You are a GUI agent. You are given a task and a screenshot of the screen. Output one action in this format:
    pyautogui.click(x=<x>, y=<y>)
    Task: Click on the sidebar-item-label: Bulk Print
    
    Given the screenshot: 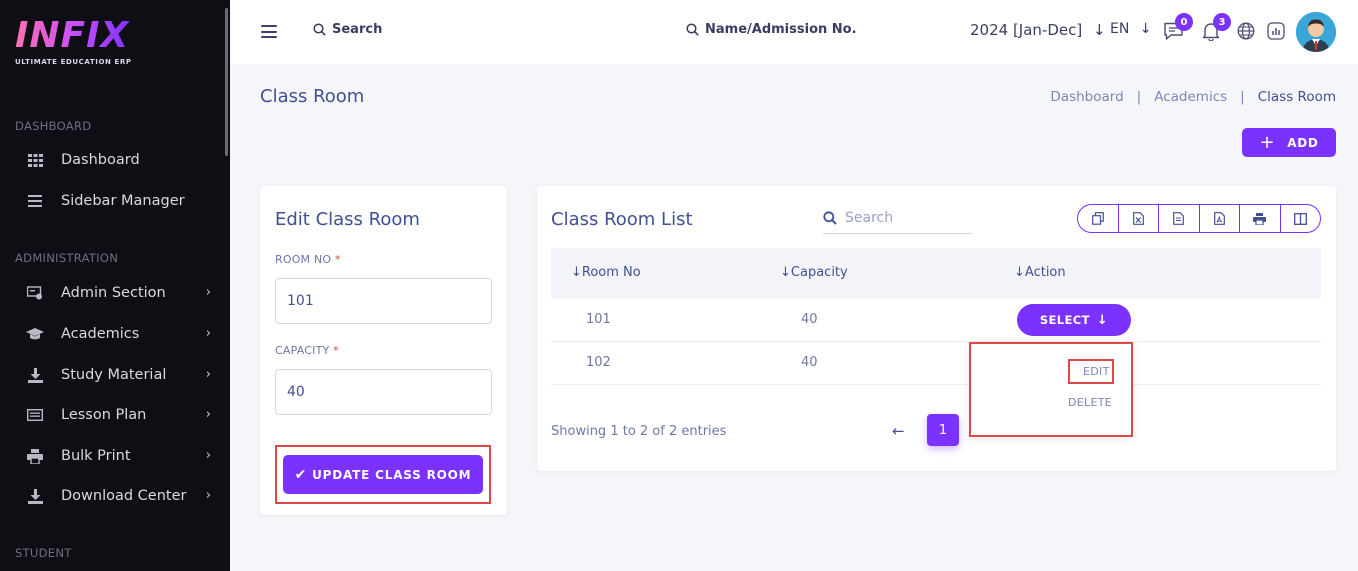 What is the action you would take?
    pyautogui.click(x=96, y=456)
    